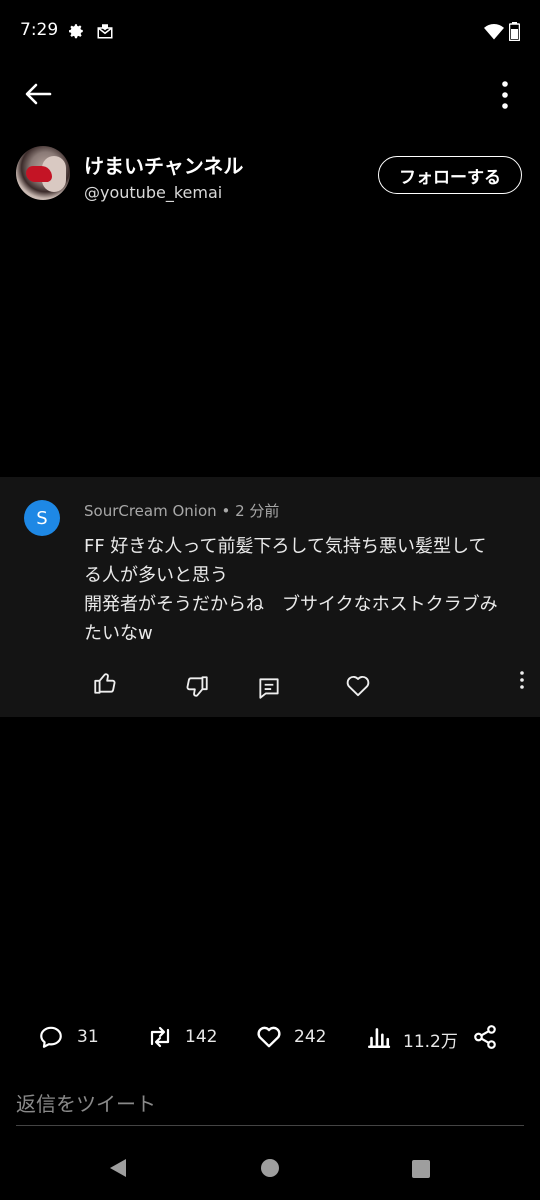 This screenshot has width=540, height=1200. What do you see at coordinates (197, 687) in the screenshot?
I see `thumbs-down-icon` at bounding box center [197, 687].